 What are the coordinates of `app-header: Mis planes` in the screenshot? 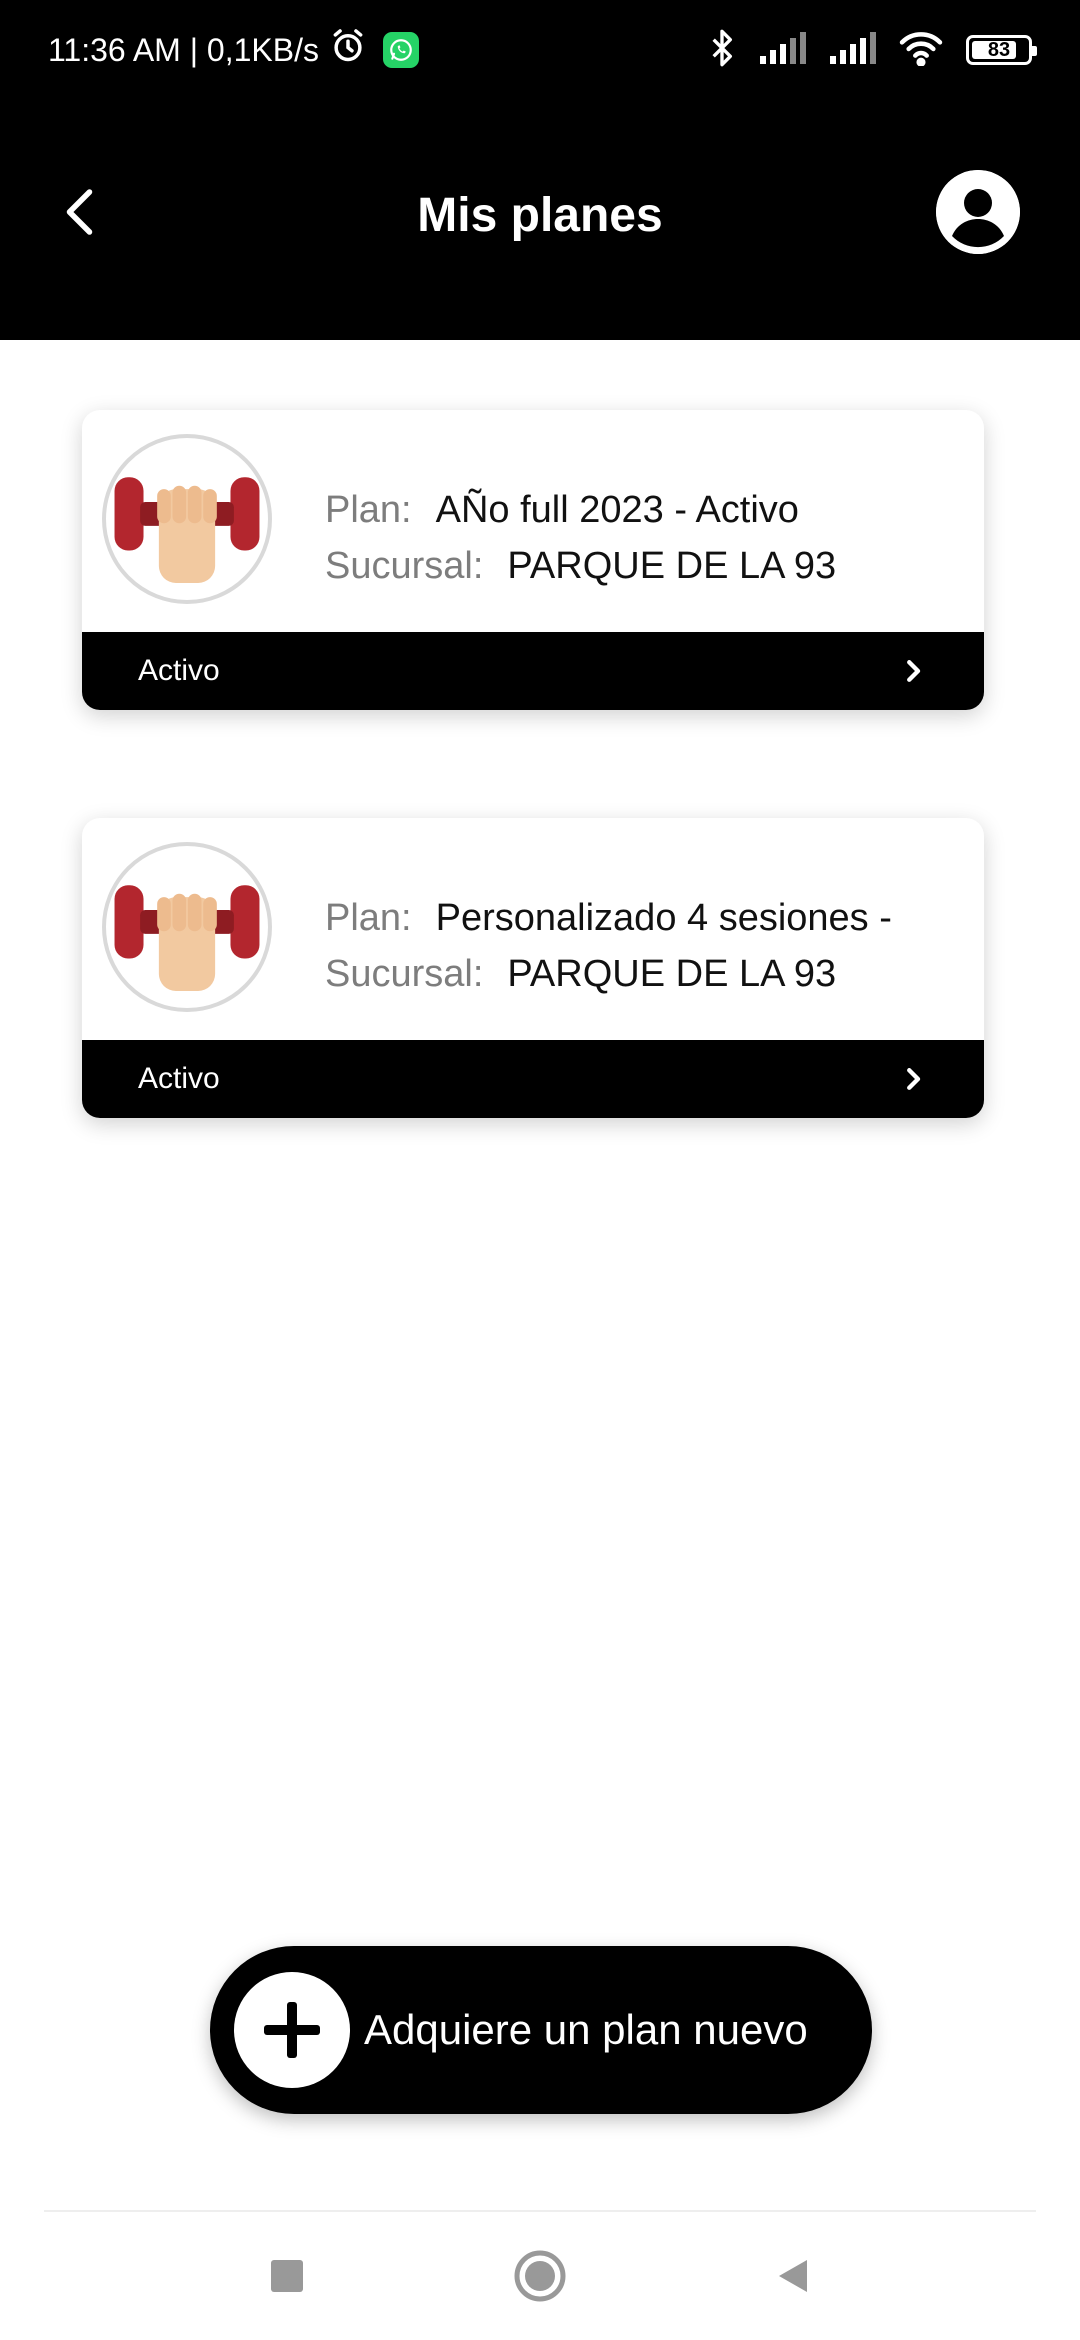 It's located at (540, 215).